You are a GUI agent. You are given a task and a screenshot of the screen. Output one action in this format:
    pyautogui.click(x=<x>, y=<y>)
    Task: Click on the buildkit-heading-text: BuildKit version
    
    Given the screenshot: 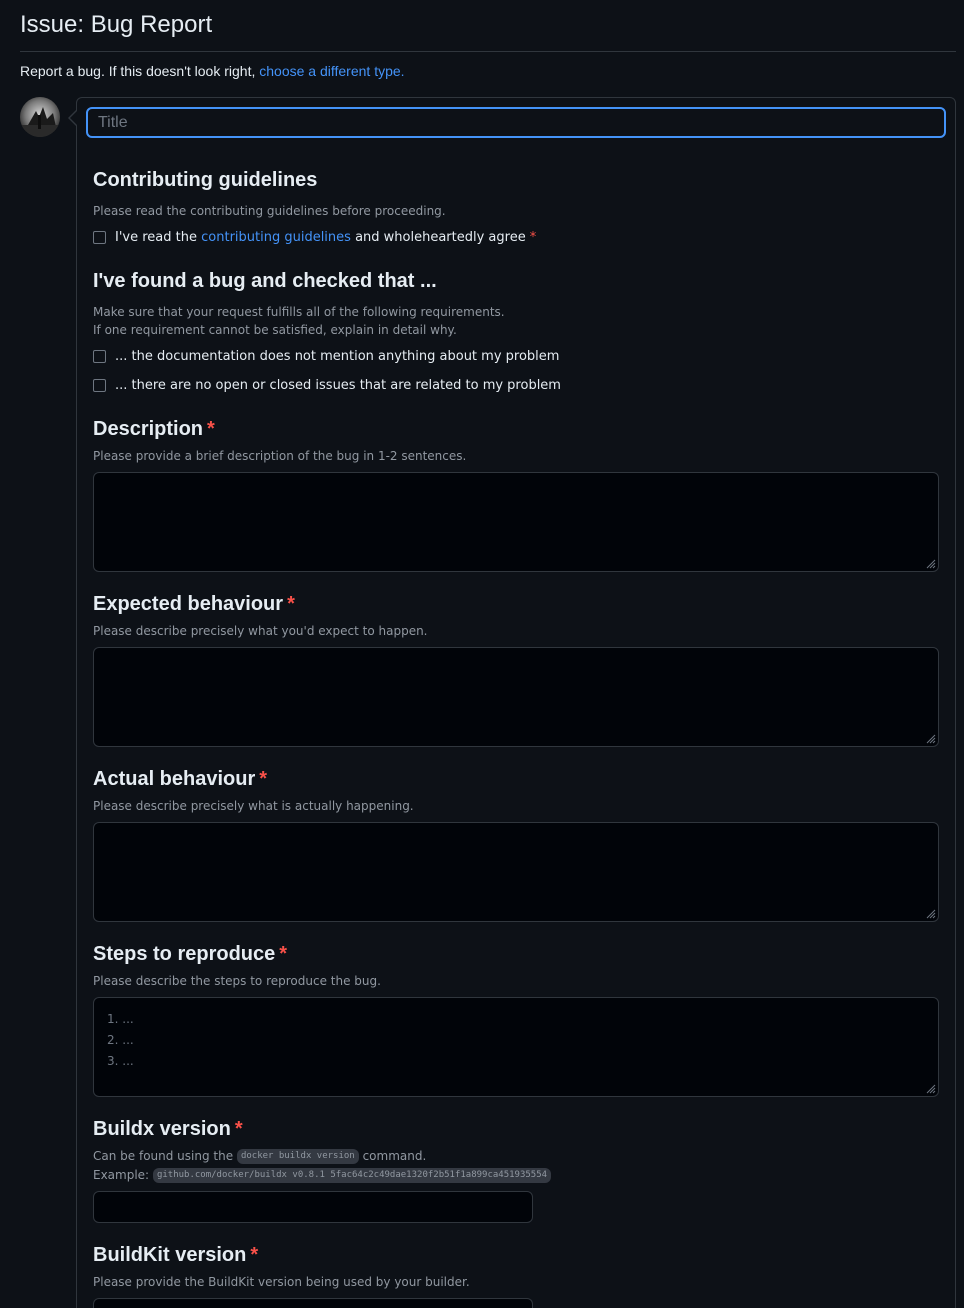 What is the action you would take?
    pyautogui.click(x=170, y=1255)
    